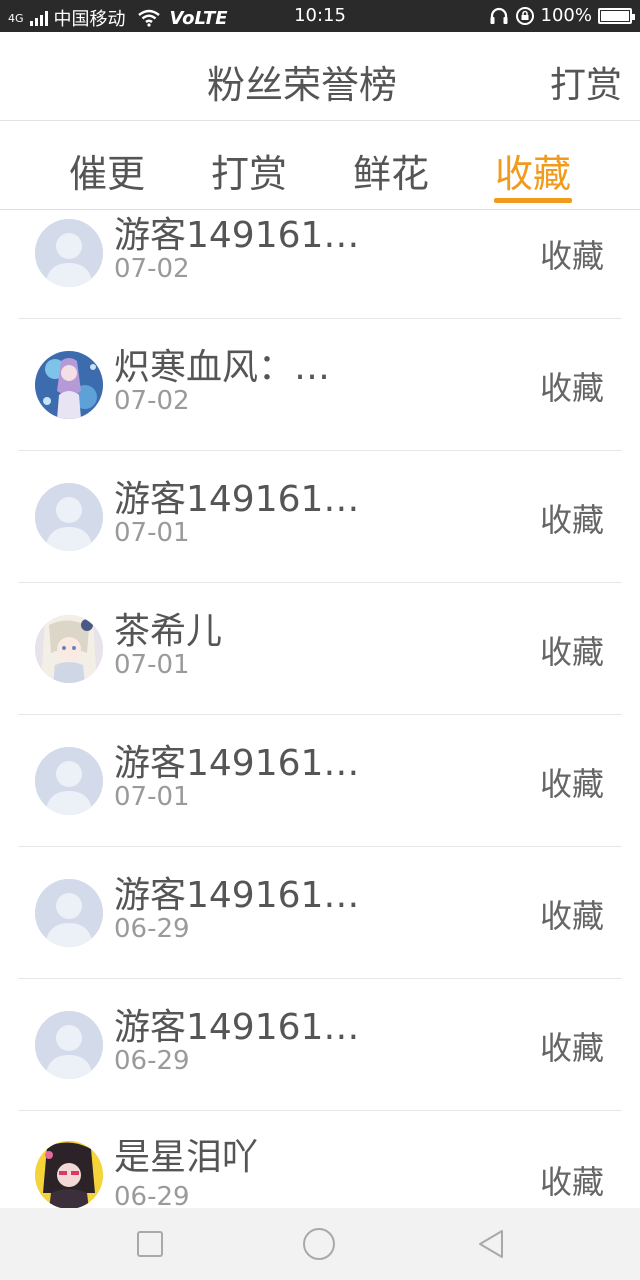  What do you see at coordinates (186, 1157) in the screenshot?
I see `user-name: 是星泪吖` at bounding box center [186, 1157].